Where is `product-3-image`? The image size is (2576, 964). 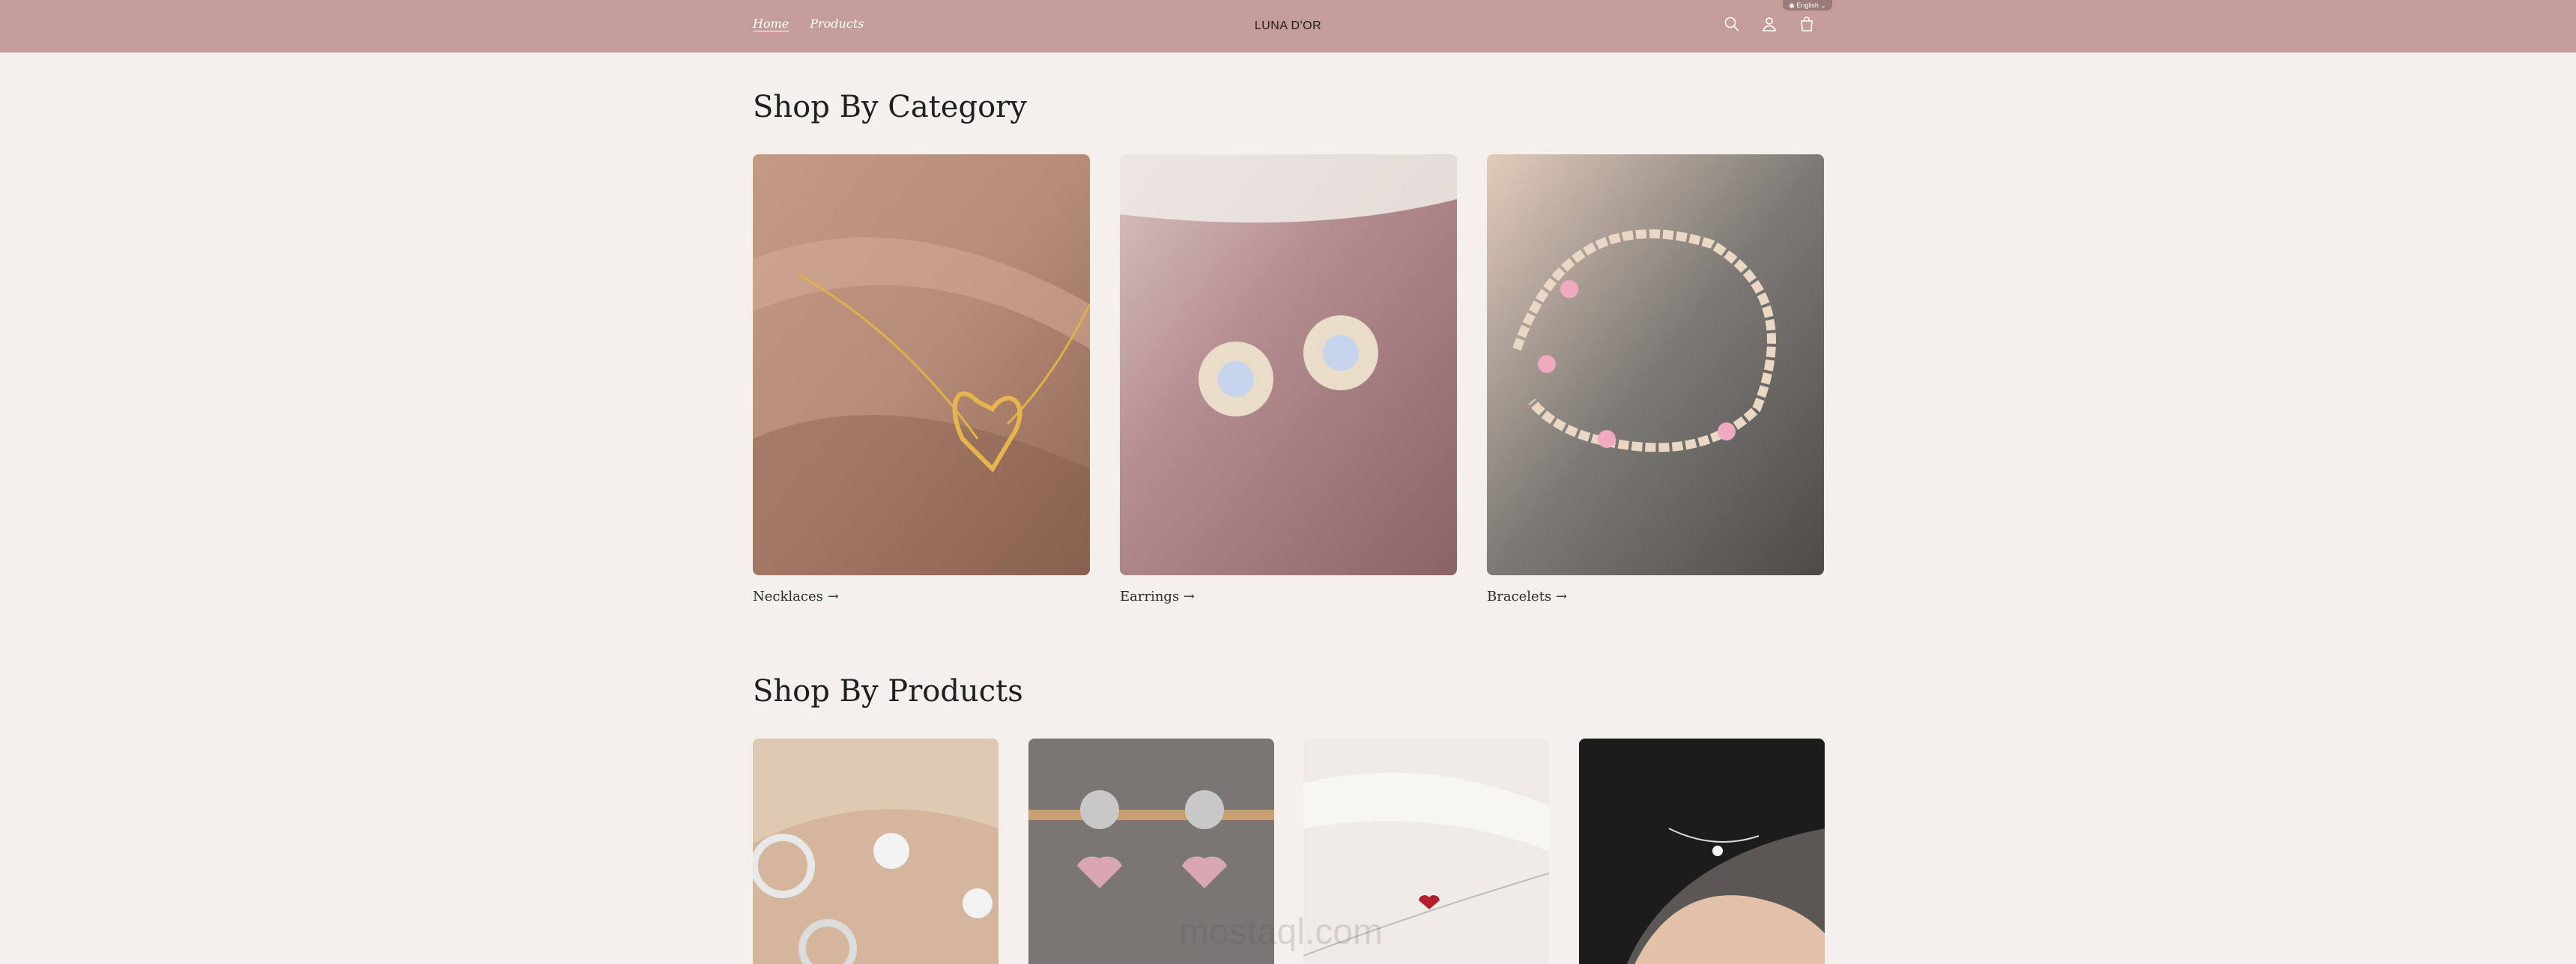 product-3-image is located at coordinates (1426, 851).